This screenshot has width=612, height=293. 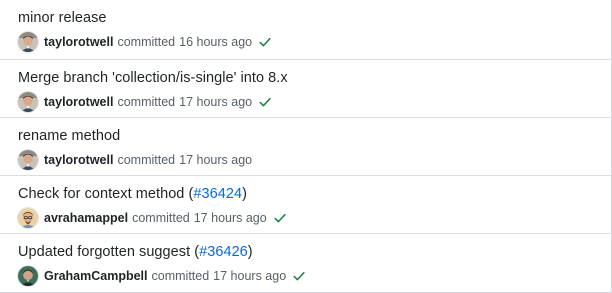 I want to click on commit-title-link: Check for context method (#36424), so click(x=132, y=194).